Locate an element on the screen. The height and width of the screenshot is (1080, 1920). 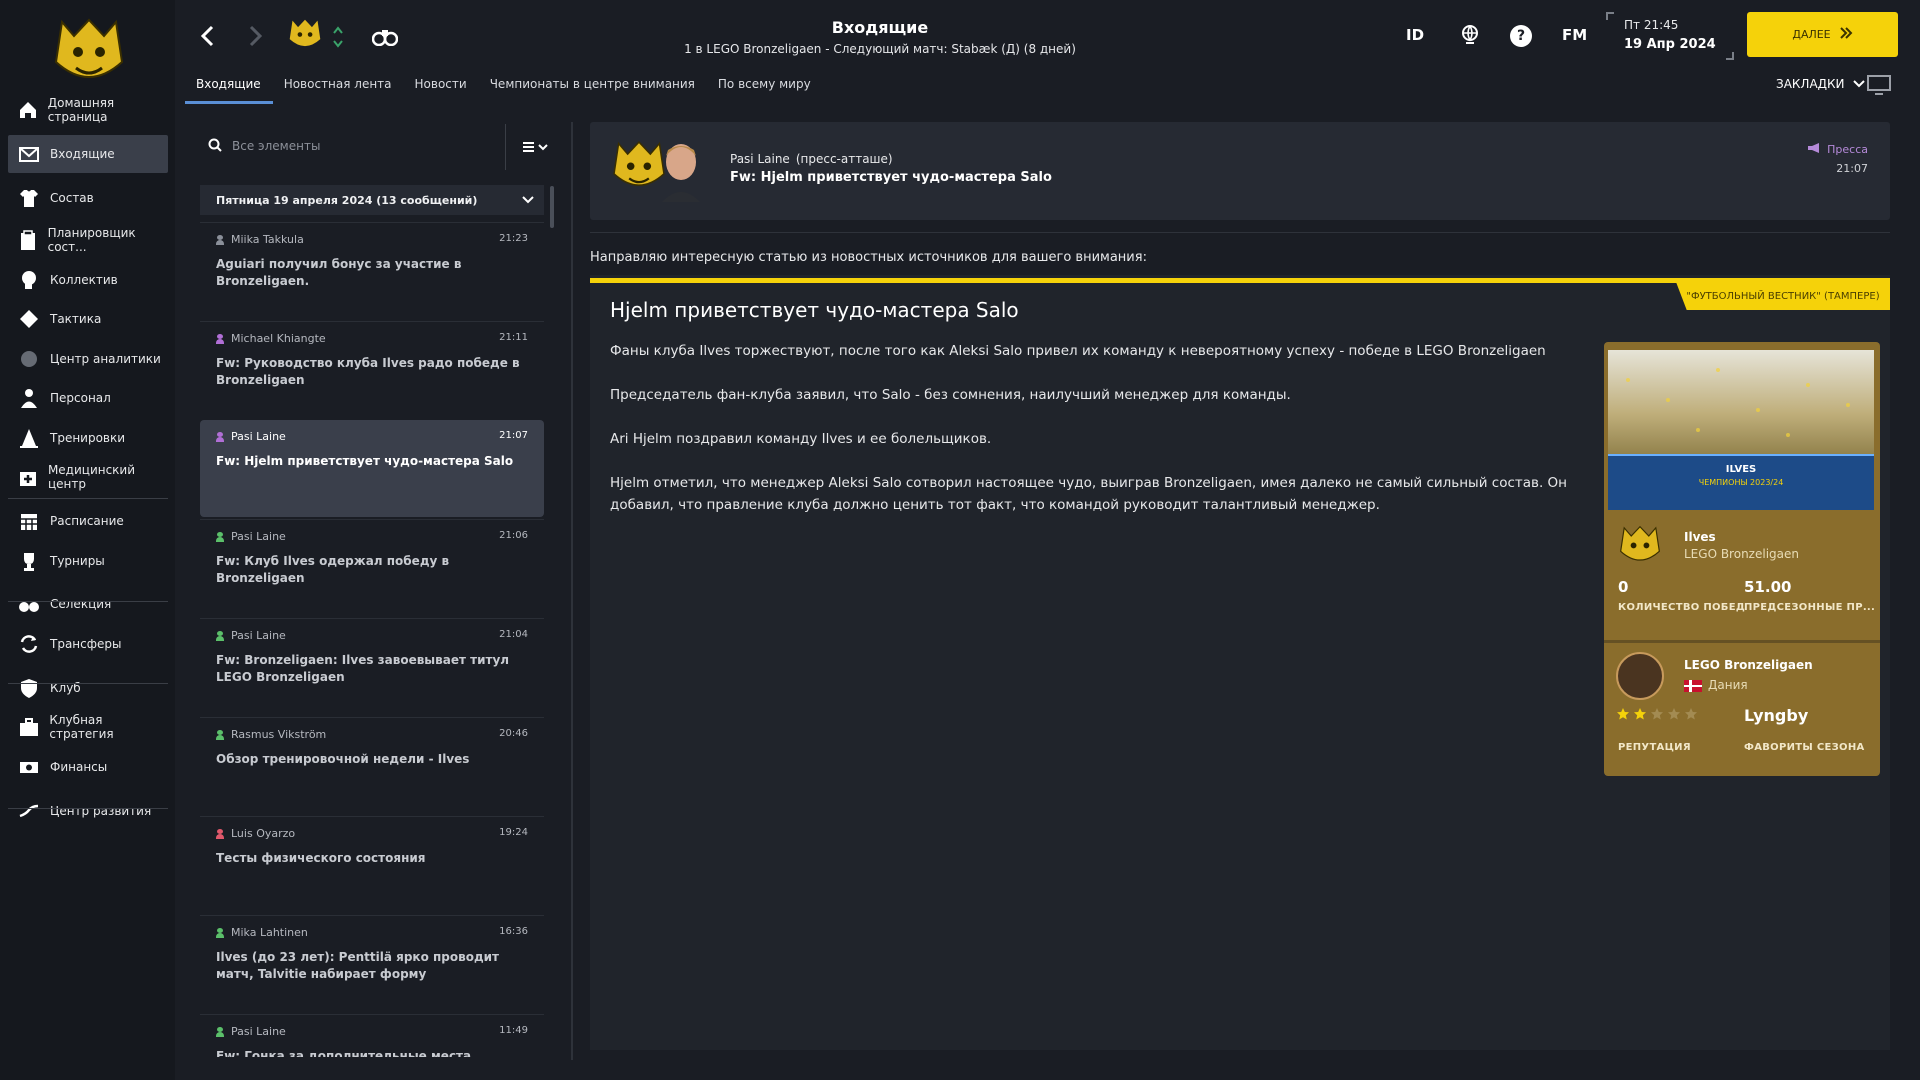
sidebar-item-label: Входящие is located at coordinates (82, 154).